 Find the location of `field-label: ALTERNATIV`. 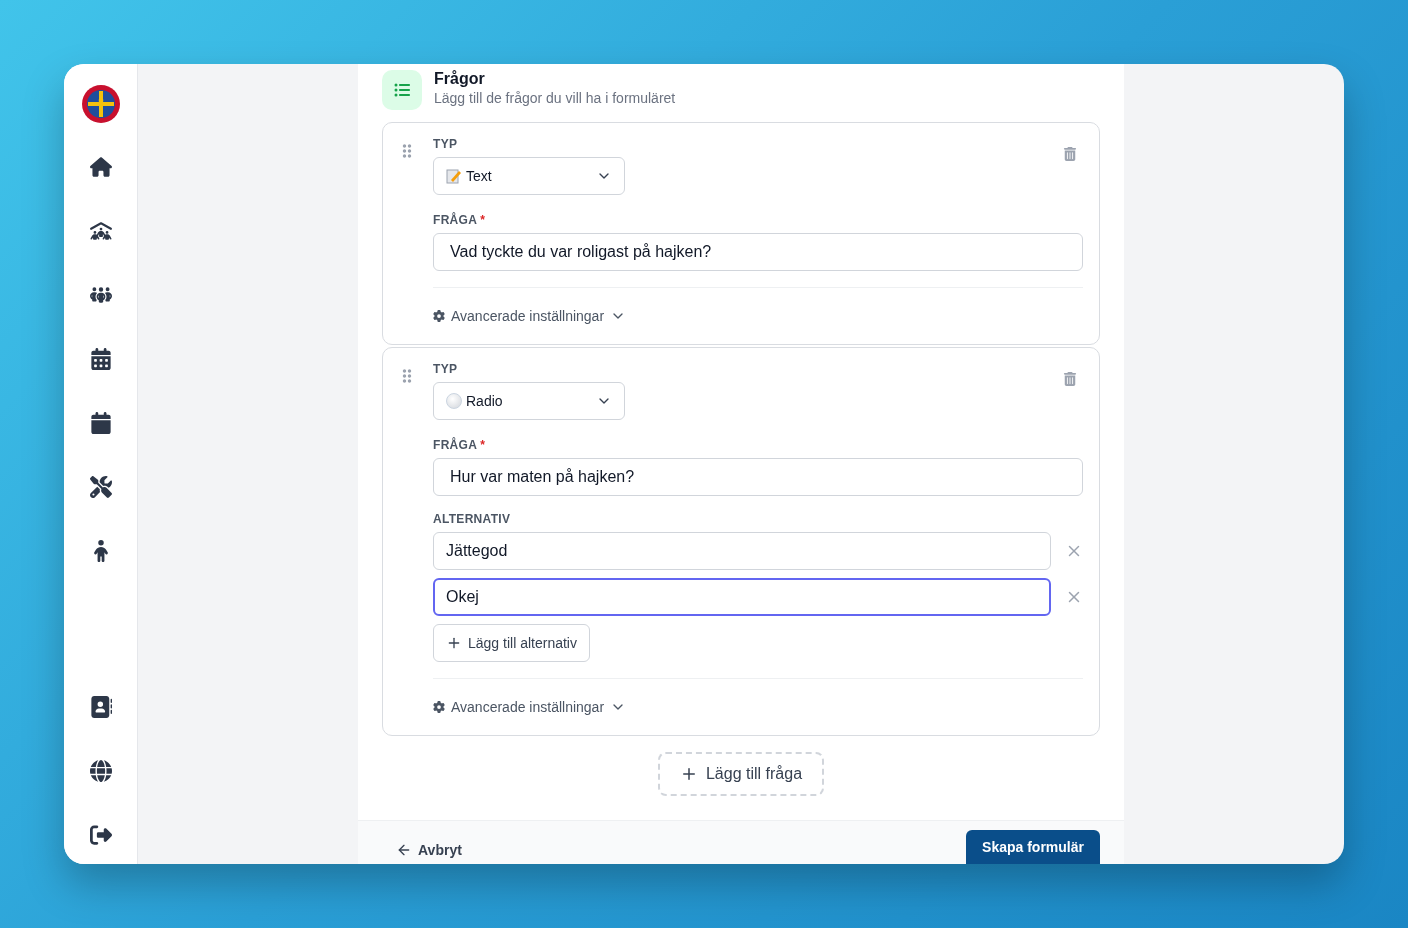

field-label: ALTERNATIV is located at coordinates (472, 519).